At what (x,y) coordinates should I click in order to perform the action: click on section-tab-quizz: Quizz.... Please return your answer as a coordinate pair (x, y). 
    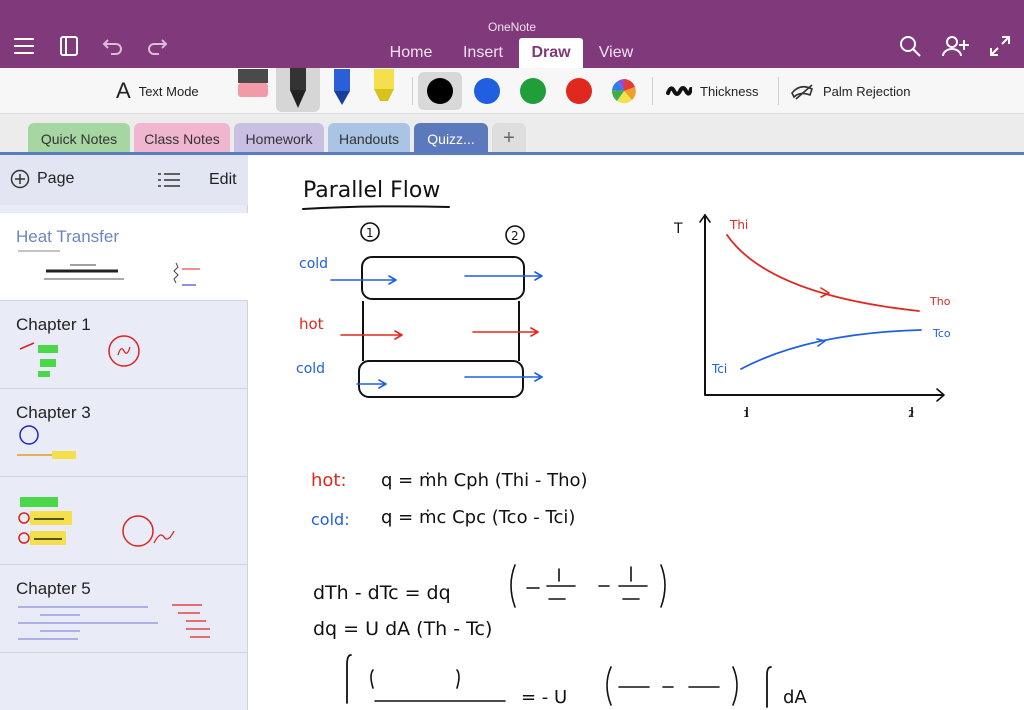
    Looking at the image, I should click on (451, 138).